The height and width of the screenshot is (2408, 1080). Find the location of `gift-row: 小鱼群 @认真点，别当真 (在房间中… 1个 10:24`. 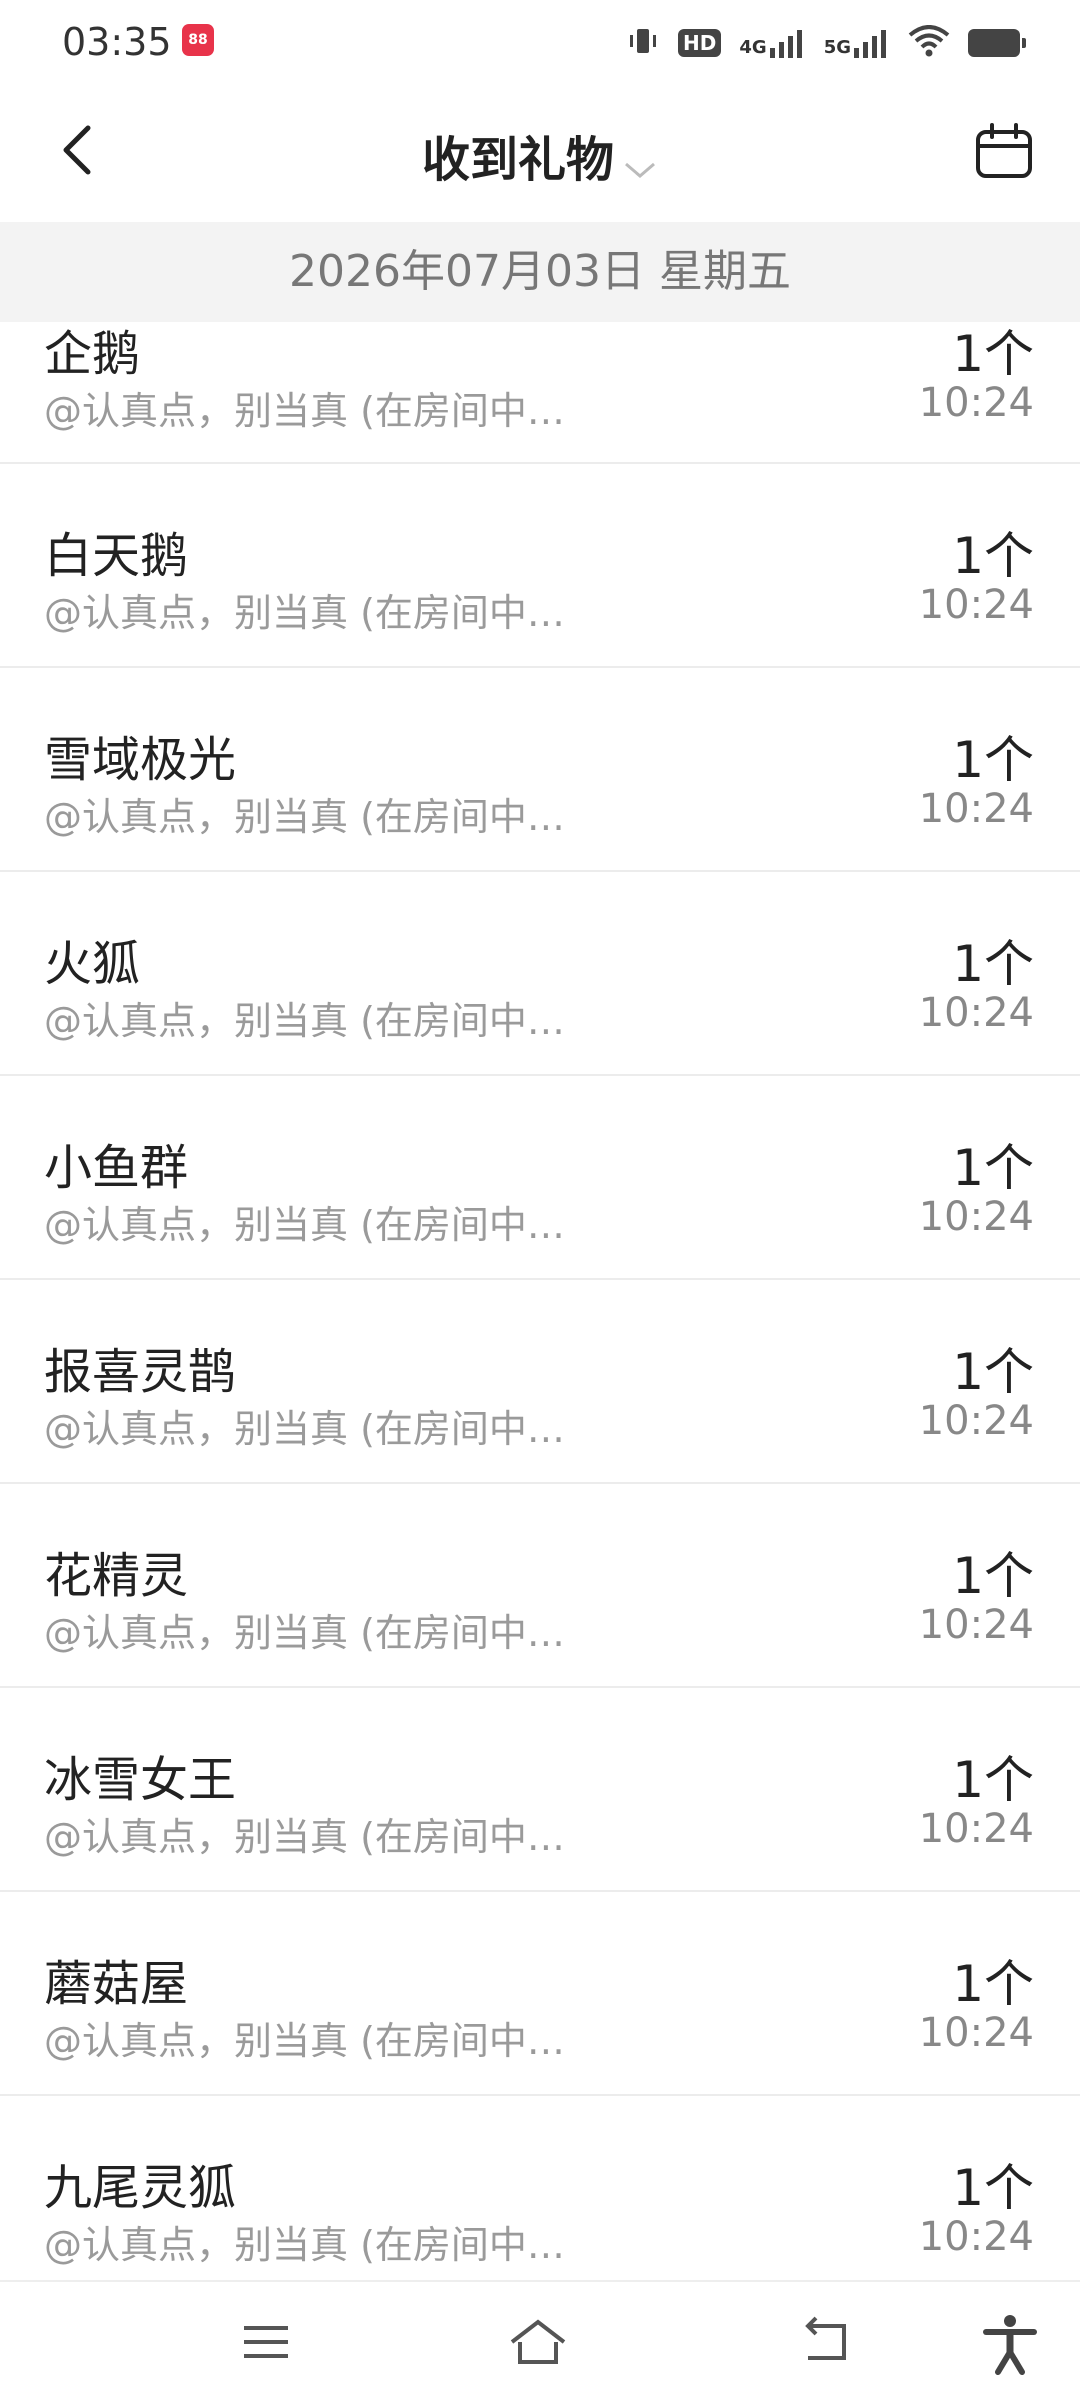

gift-row: 小鱼群 @认真点，别当真 (在房间中… 1个 10:24 is located at coordinates (540, 1178).